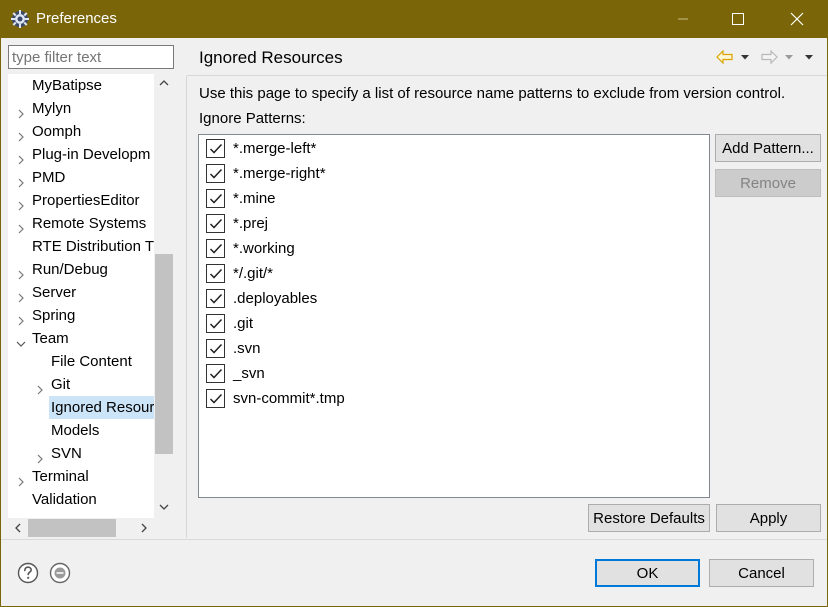 The width and height of the screenshot is (828, 607). Describe the element at coordinates (507, 75) in the screenshot. I see `title-separator` at that location.